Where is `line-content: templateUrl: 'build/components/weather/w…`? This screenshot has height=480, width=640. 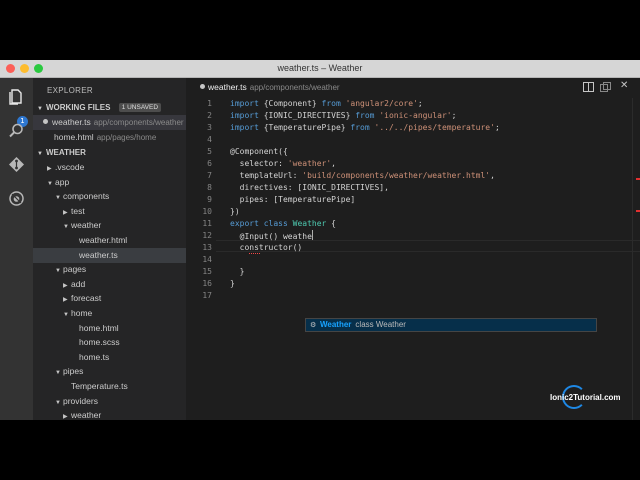 line-content: templateUrl: 'build/components/weather/w… is located at coordinates (362, 176).